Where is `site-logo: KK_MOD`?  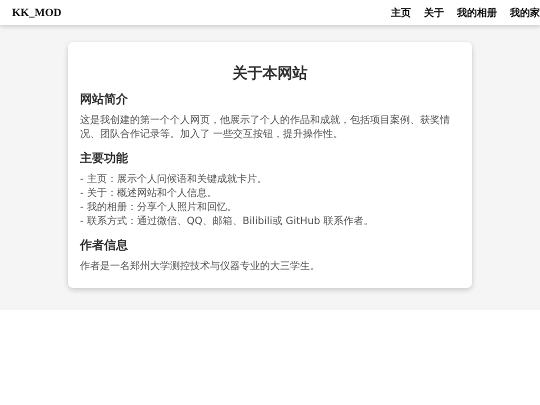
site-logo: KK_MOD is located at coordinates (37, 12).